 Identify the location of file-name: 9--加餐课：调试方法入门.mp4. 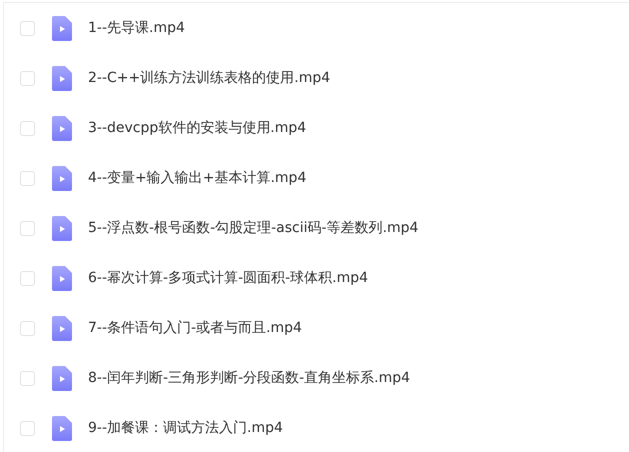
(185, 428).